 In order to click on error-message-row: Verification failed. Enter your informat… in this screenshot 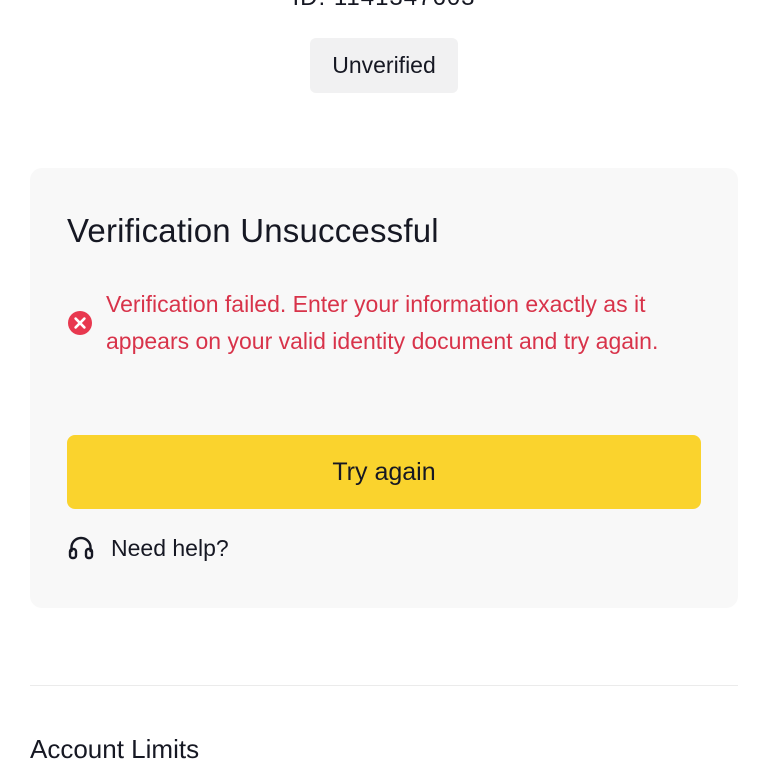, I will do `click(387, 323)`.